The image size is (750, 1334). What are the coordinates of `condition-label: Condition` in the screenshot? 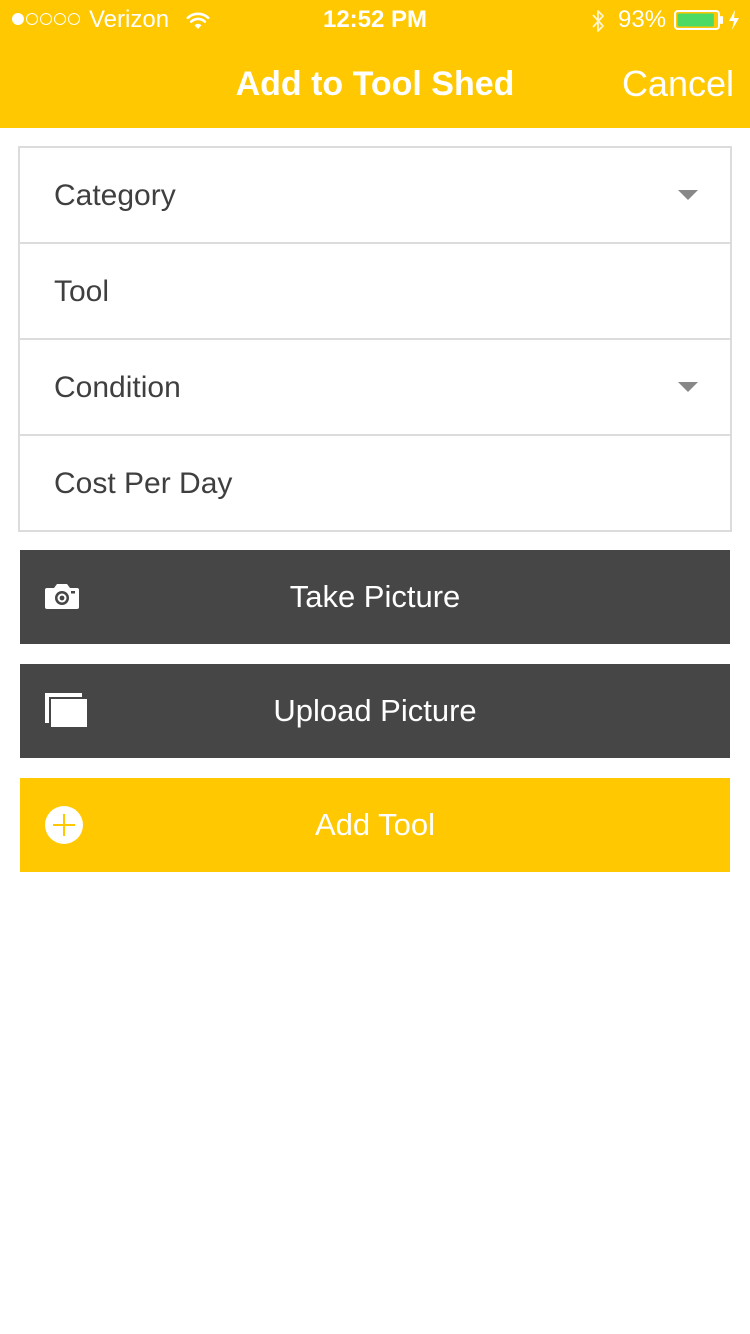 It's located at (117, 387).